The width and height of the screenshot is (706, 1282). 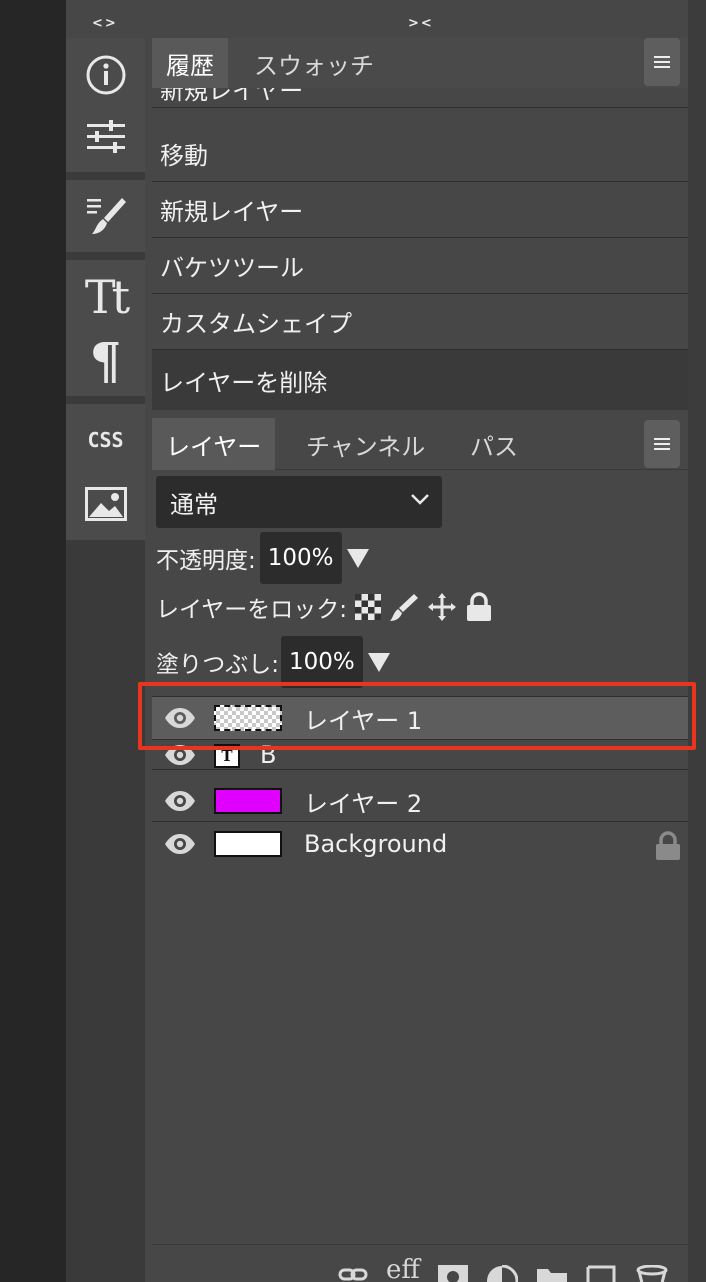 What do you see at coordinates (33, 641) in the screenshot?
I see `workspace-left-edge` at bounding box center [33, 641].